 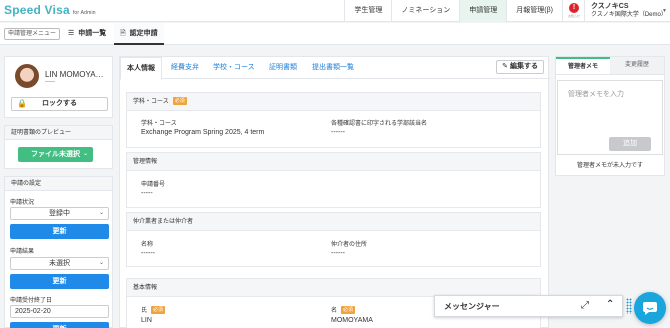 I want to click on agent-name-value: ------, so click(x=148, y=253).